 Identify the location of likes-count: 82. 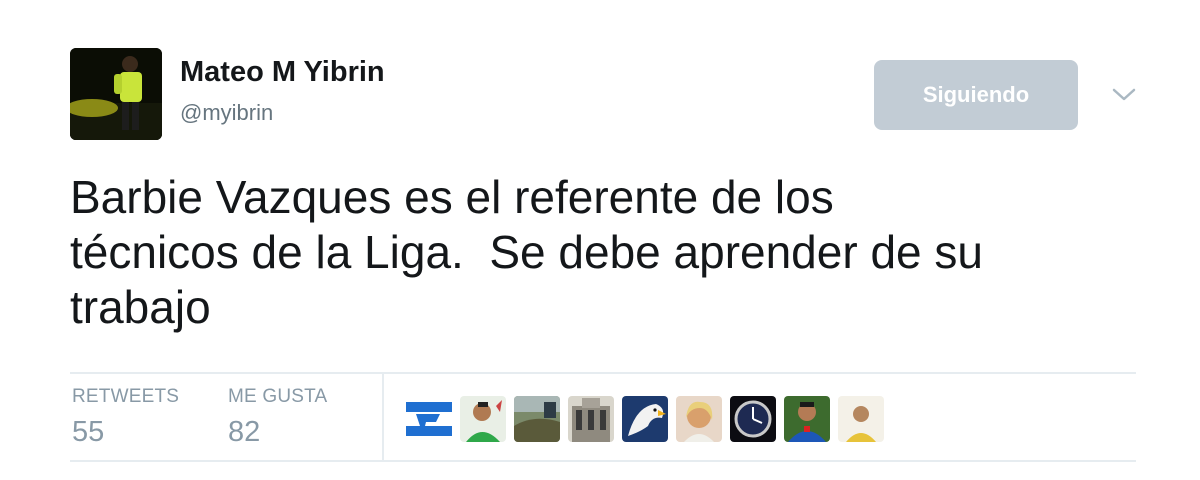
(244, 432).